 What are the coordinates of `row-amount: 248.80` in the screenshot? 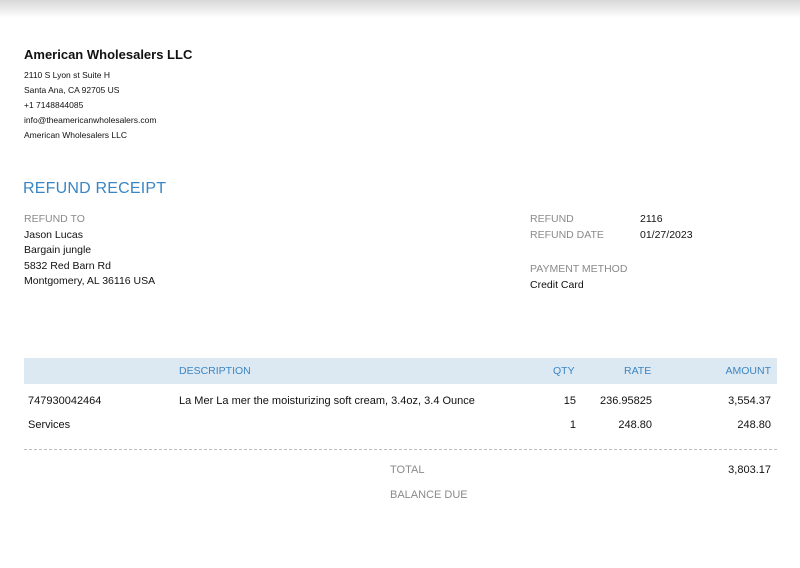 It's located at (754, 425).